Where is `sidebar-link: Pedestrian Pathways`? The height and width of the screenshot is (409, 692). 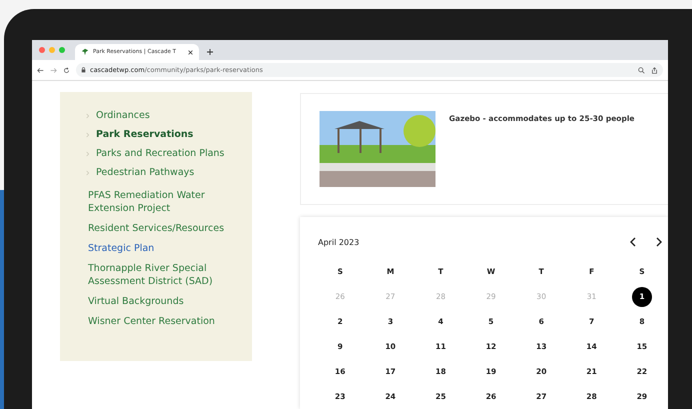 sidebar-link: Pedestrian Pathways is located at coordinates (145, 172).